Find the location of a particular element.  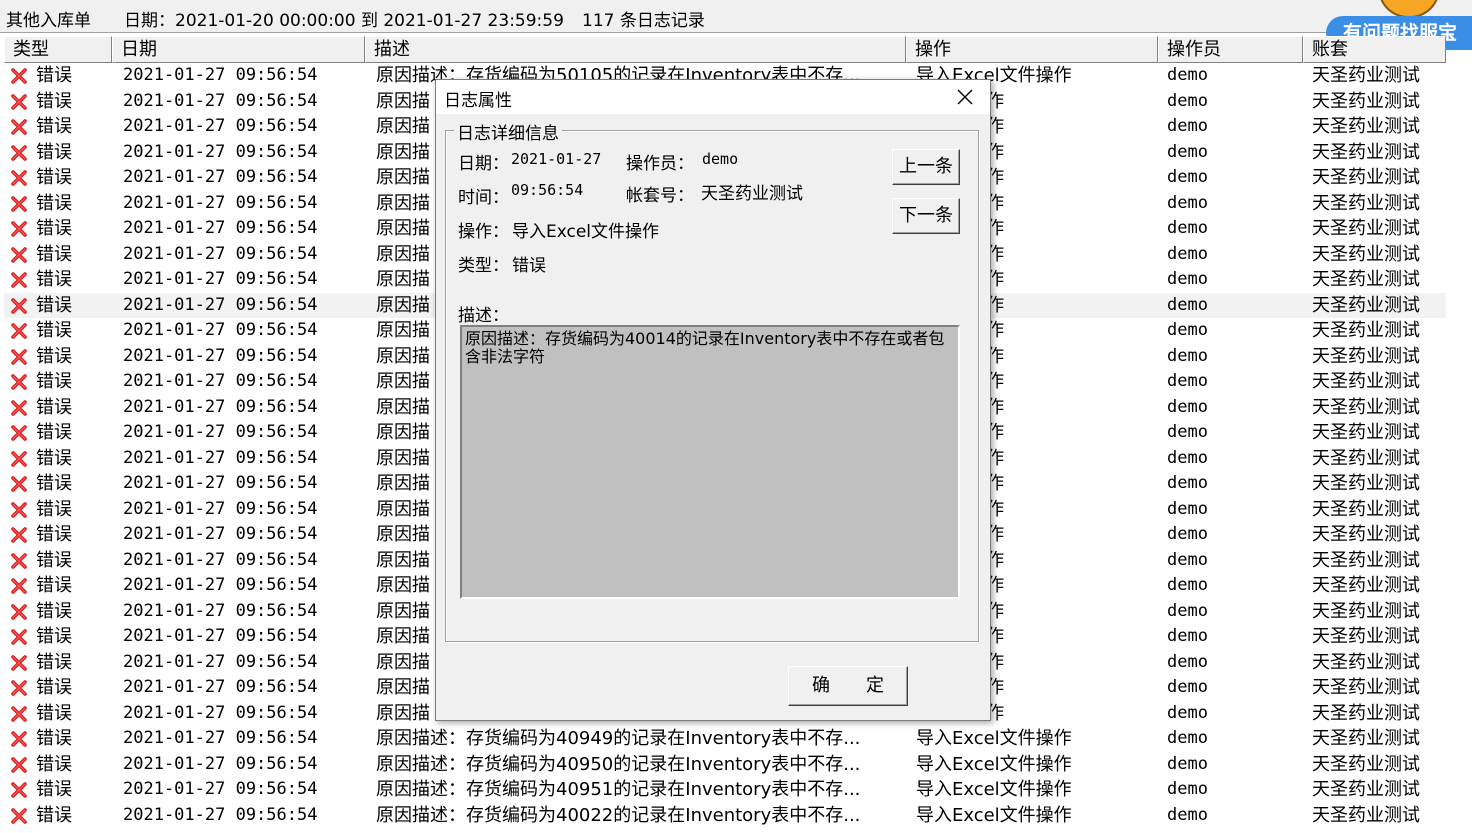

dialog-title-bar: 日志属性 is located at coordinates (713, 97).